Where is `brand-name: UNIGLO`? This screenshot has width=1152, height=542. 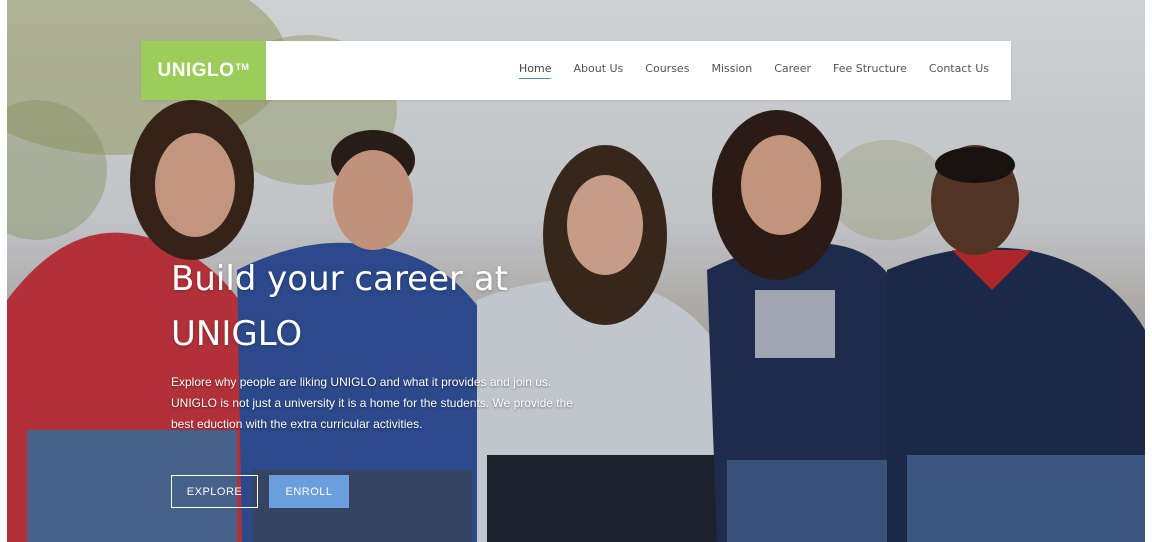
brand-name: UNIGLO is located at coordinates (196, 70).